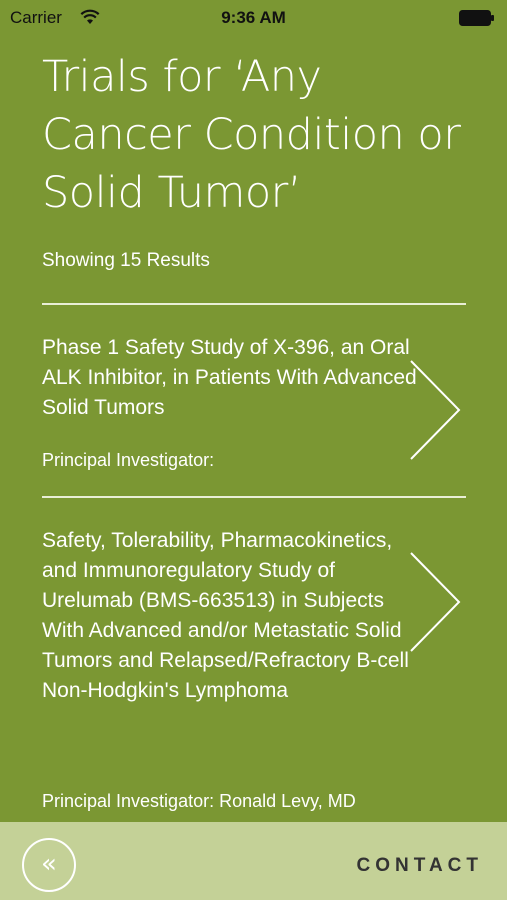 The height and width of the screenshot is (900, 507). Describe the element at coordinates (253, 861) in the screenshot. I see `bottom-bar: « CONTACT` at that location.